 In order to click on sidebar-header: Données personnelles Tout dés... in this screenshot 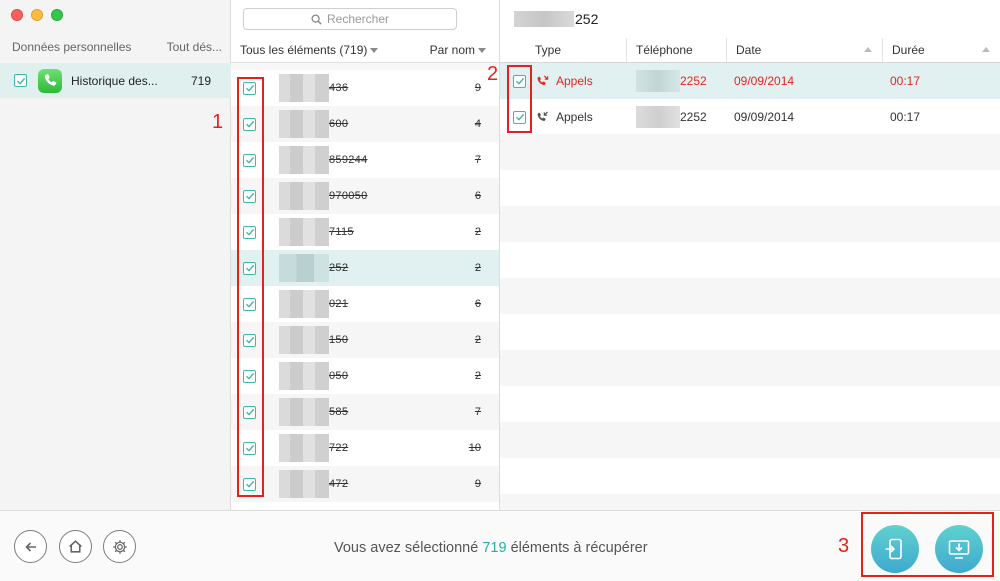, I will do `click(117, 47)`.